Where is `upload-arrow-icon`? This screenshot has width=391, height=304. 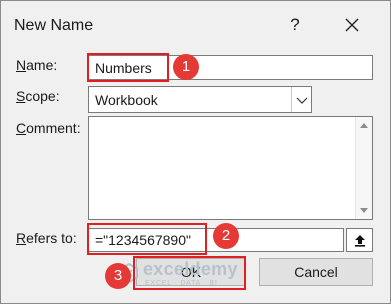
upload-arrow-icon is located at coordinates (360, 241).